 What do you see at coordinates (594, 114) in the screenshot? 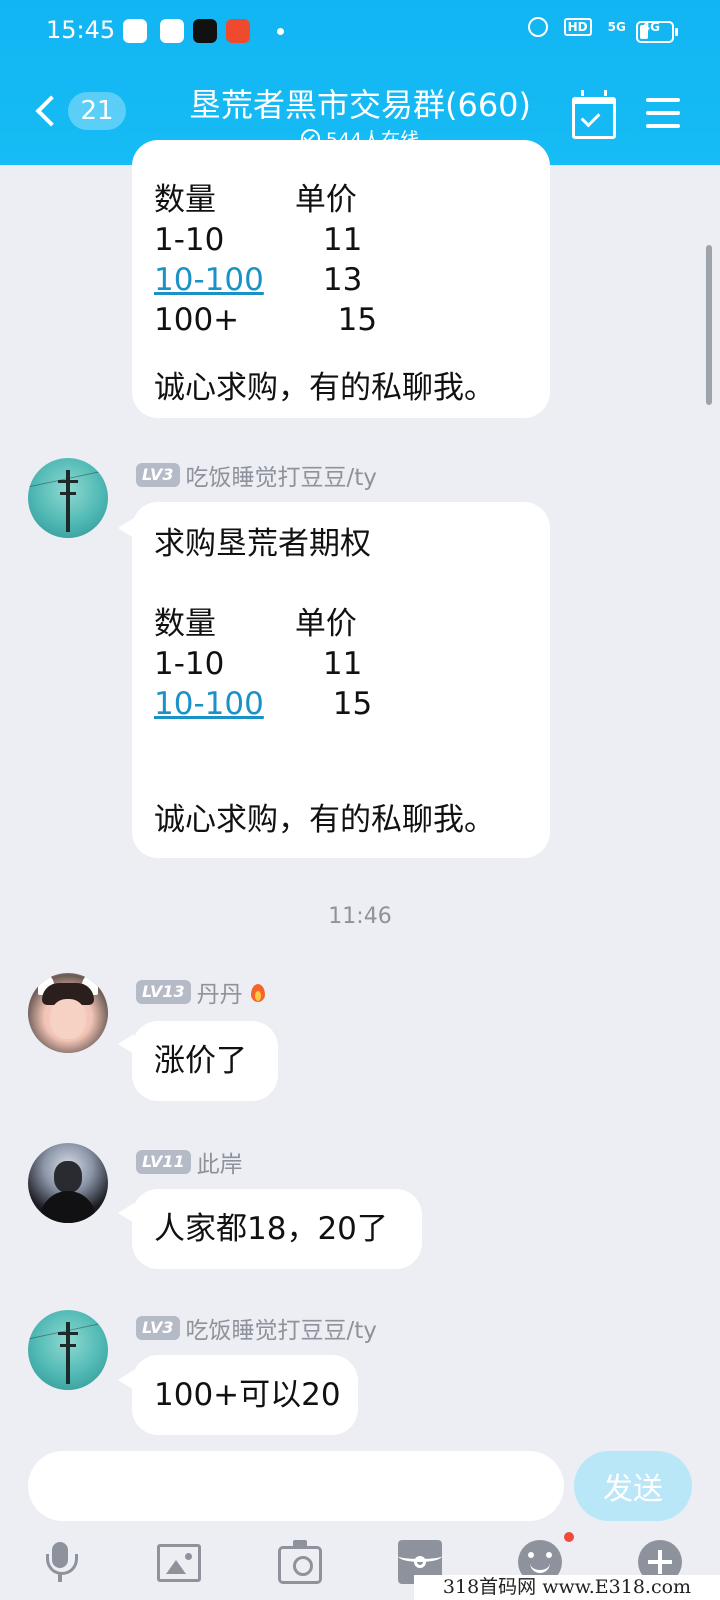
I see `calendar-check-icon` at bounding box center [594, 114].